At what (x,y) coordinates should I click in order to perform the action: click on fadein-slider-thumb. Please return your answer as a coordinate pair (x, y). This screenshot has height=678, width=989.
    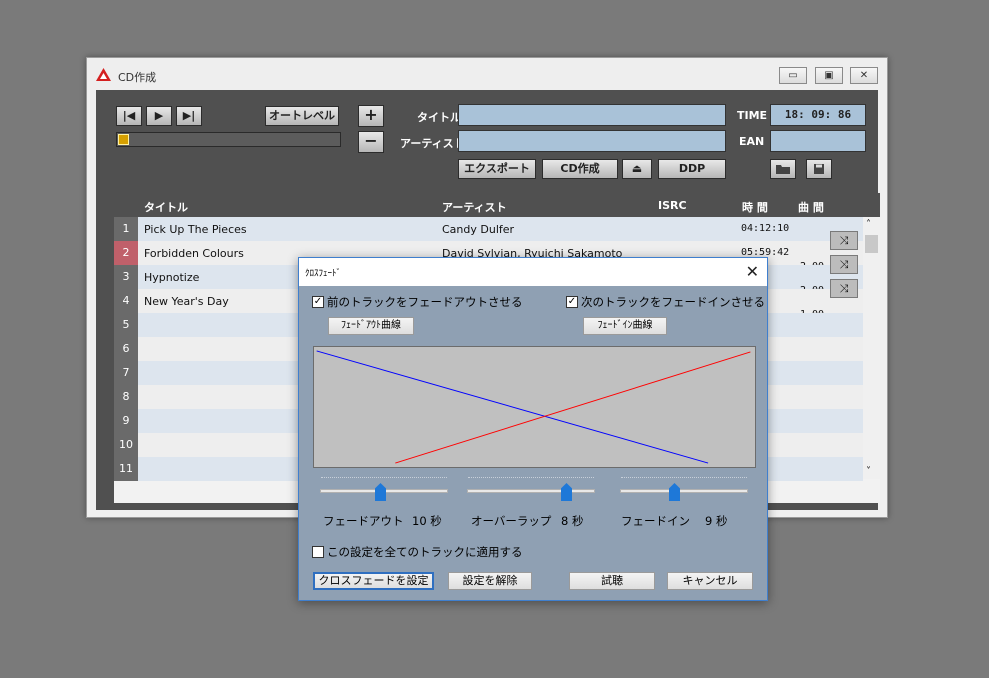
    Looking at the image, I should click on (674, 492).